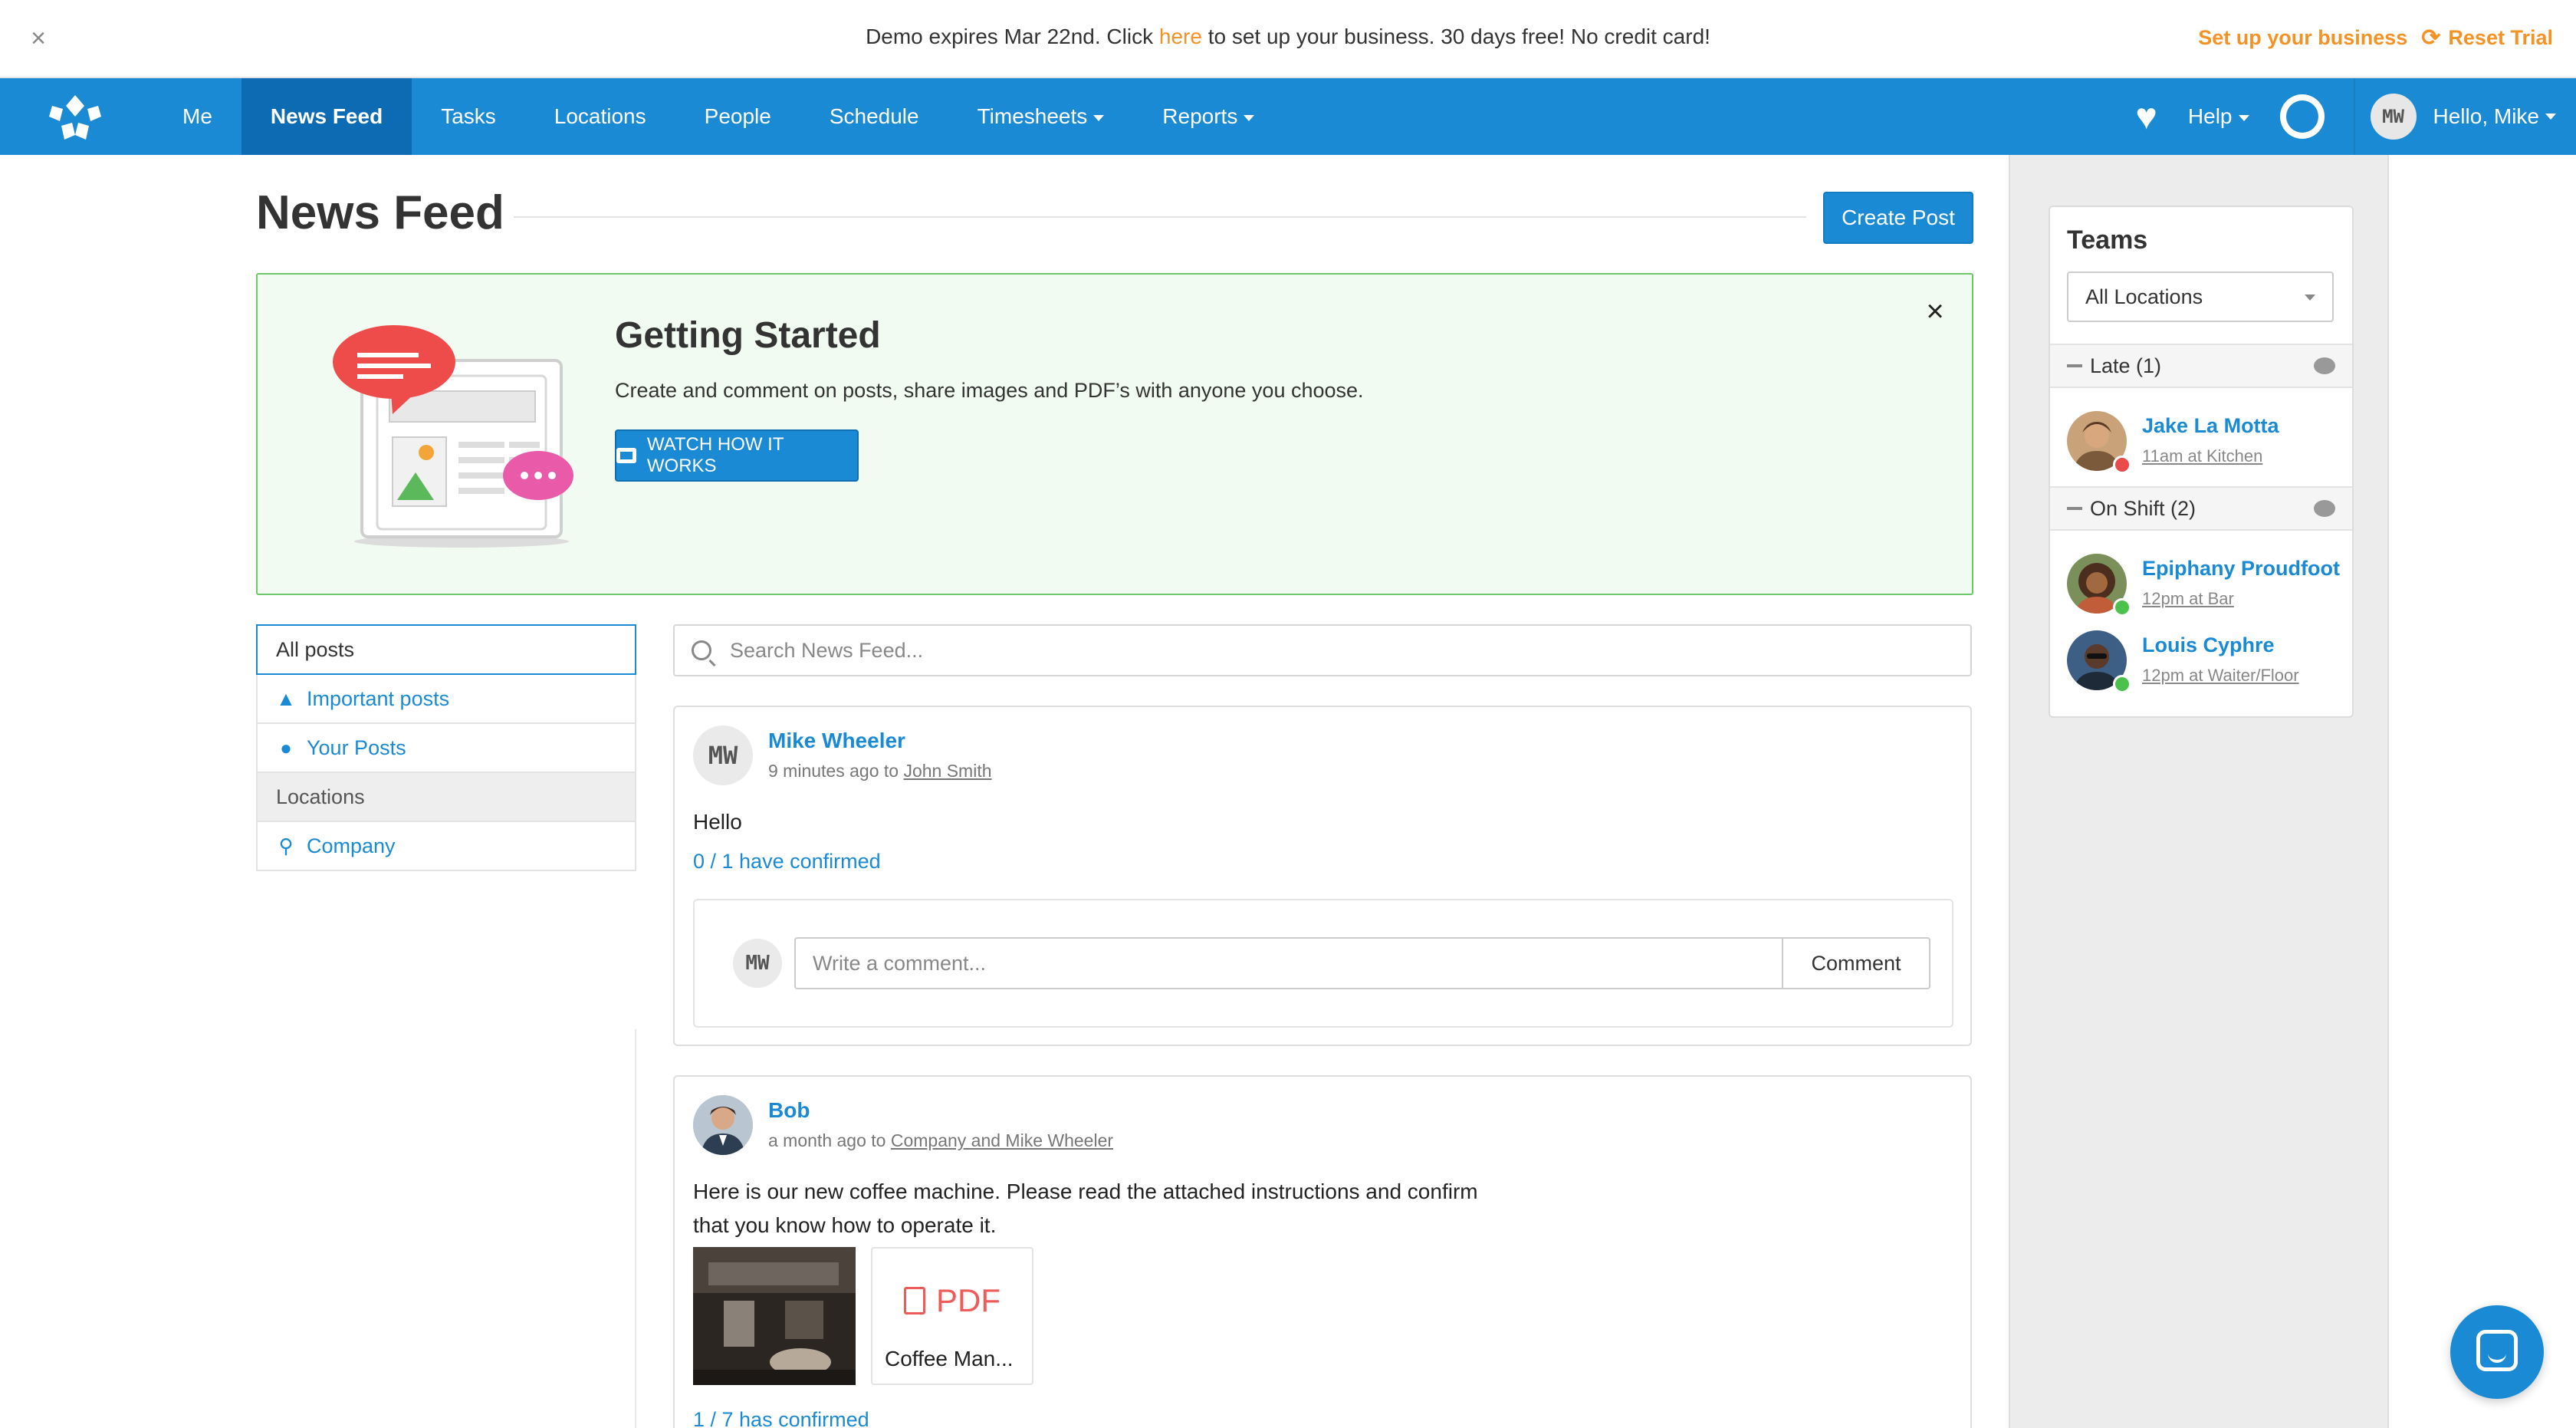 This screenshot has width=2576, height=1428. I want to click on team-member-name: Epiphany Proudfoot, so click(2241, 569).